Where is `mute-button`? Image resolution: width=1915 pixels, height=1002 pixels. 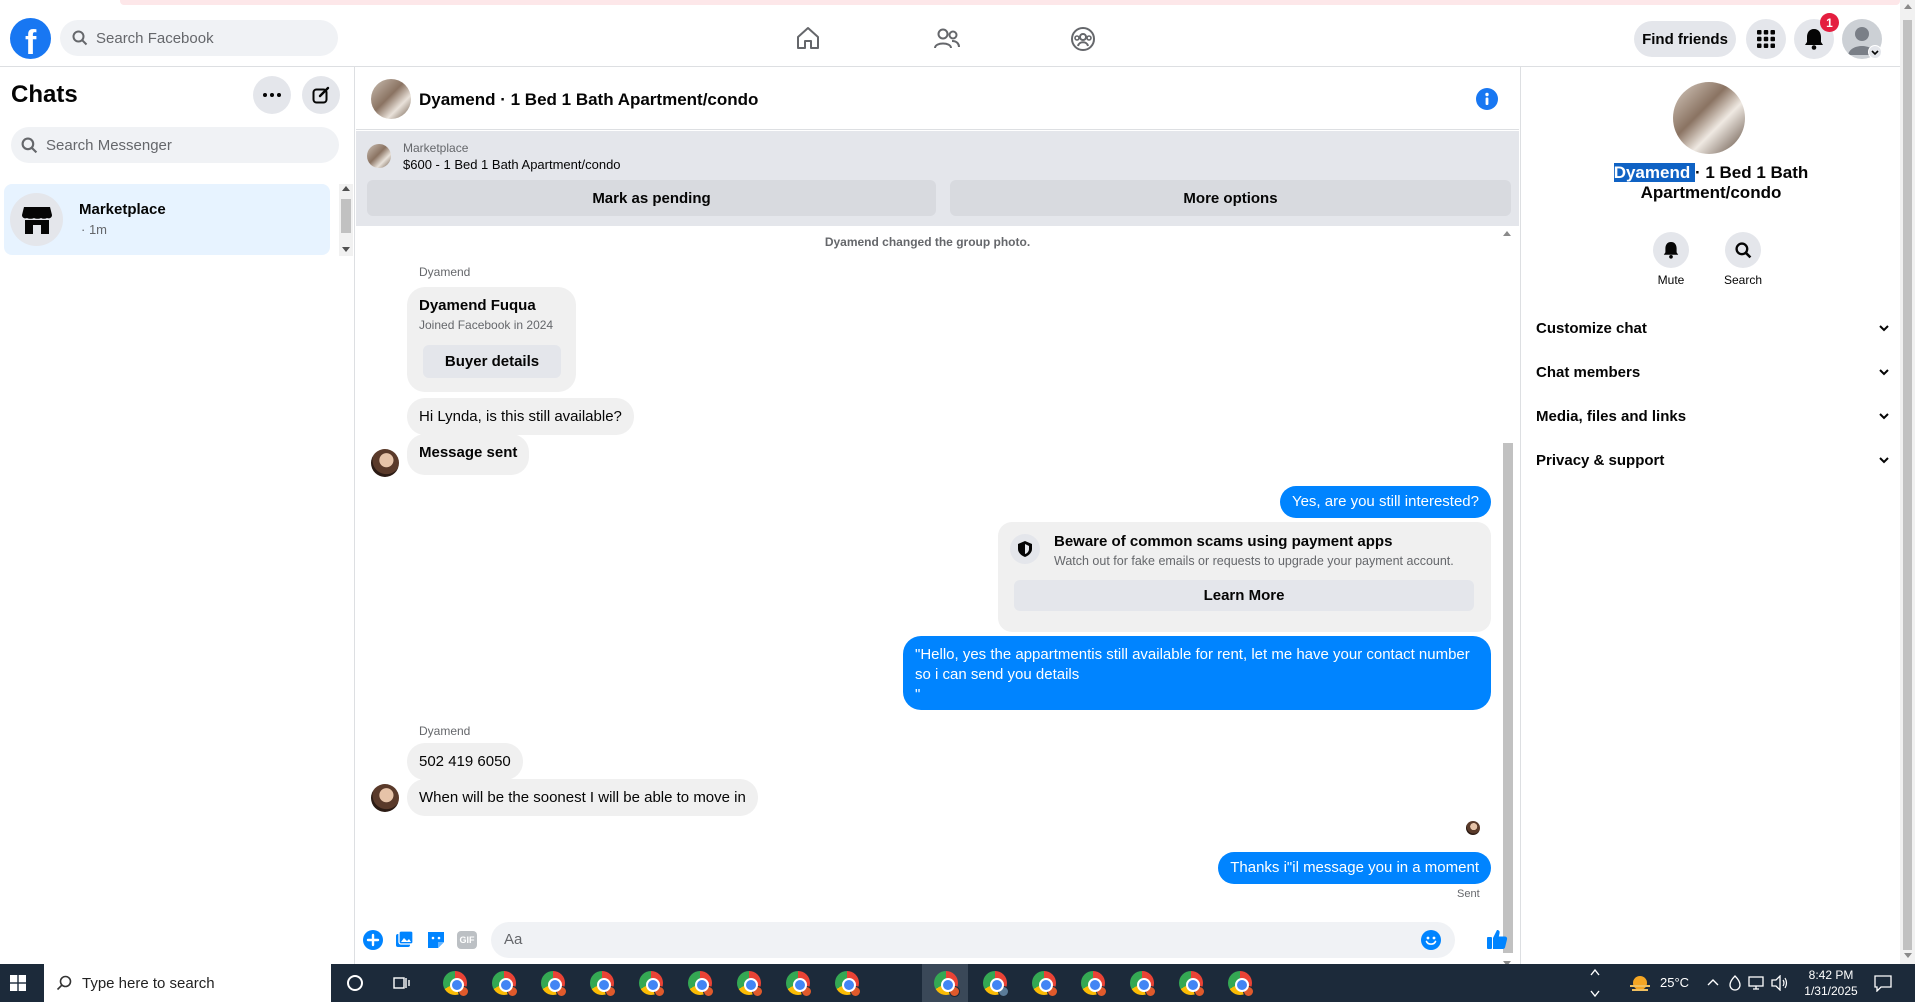 mute-button is located at coordinates (1671, 250).